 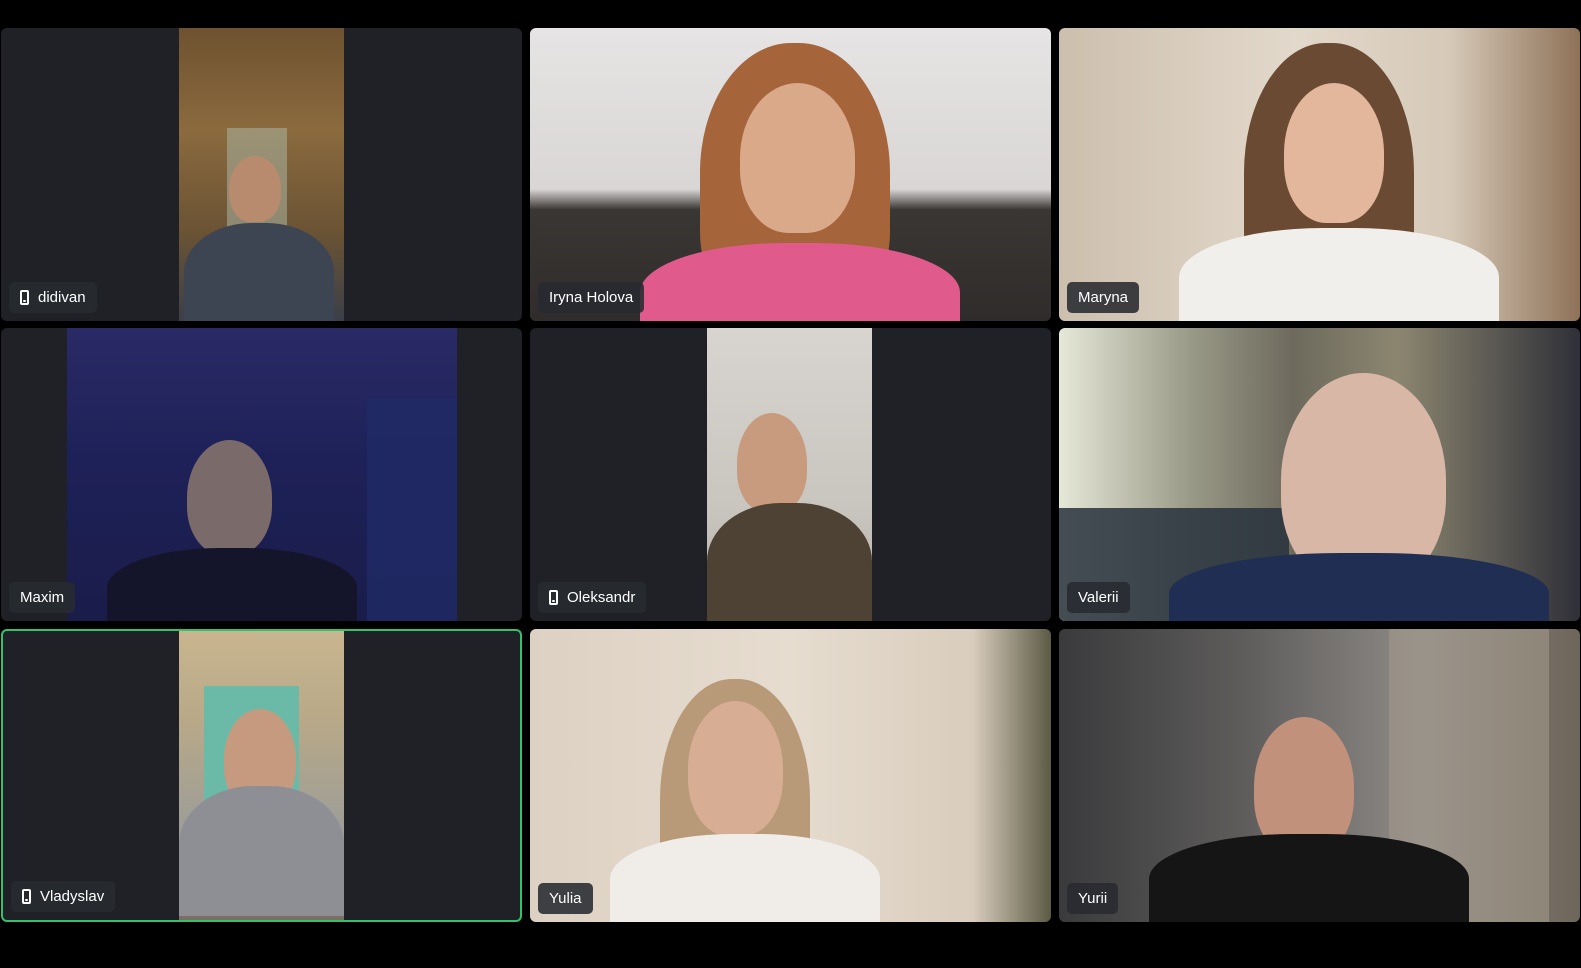 I want to click on participant-name-tag: Maryna, so click(x=1103, y=297).